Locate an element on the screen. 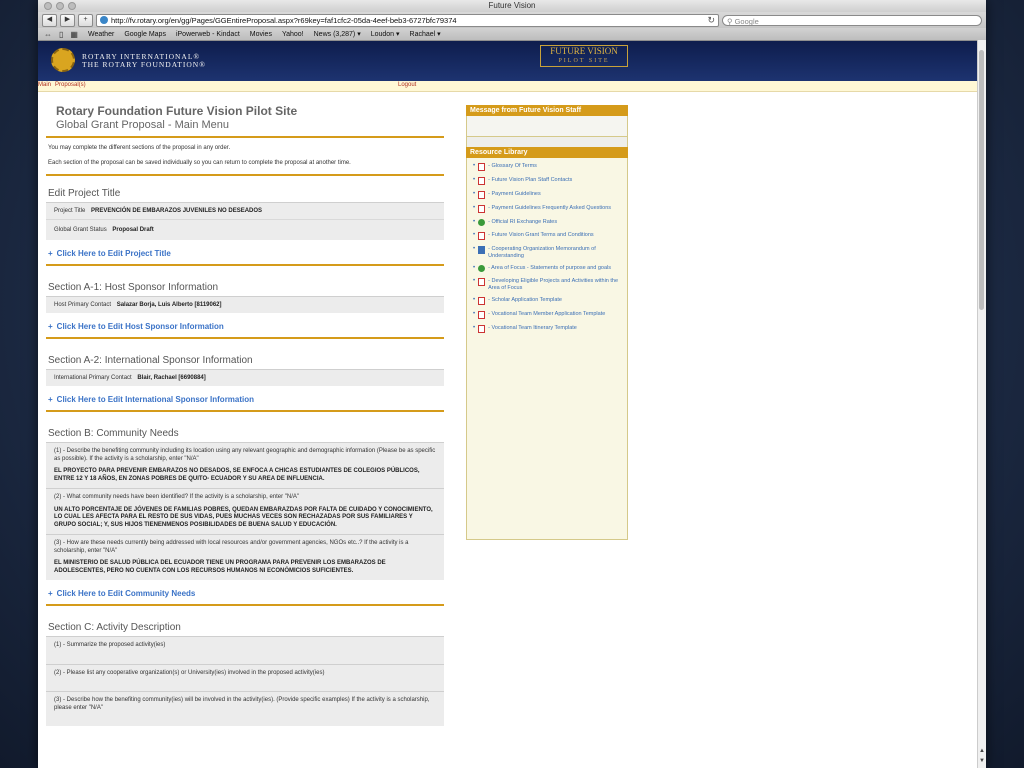  page-scrollbar: ▲ ▼ is located at coordinates (981, 404).